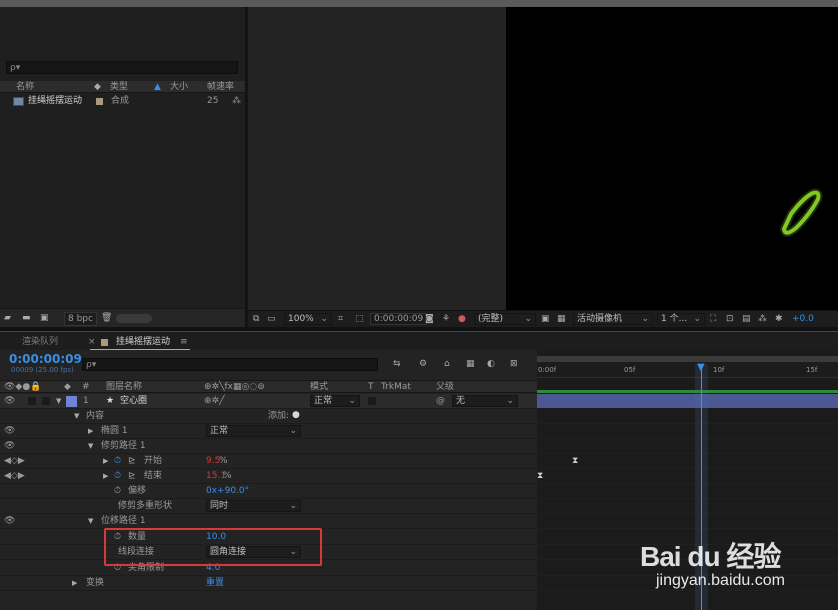 The image size is (838, 610). Describe the element at coordinates (234, 387) in the screenshot. I see `switches-icons: ⊕✲╲fx▦◎◌⊚` at that location.